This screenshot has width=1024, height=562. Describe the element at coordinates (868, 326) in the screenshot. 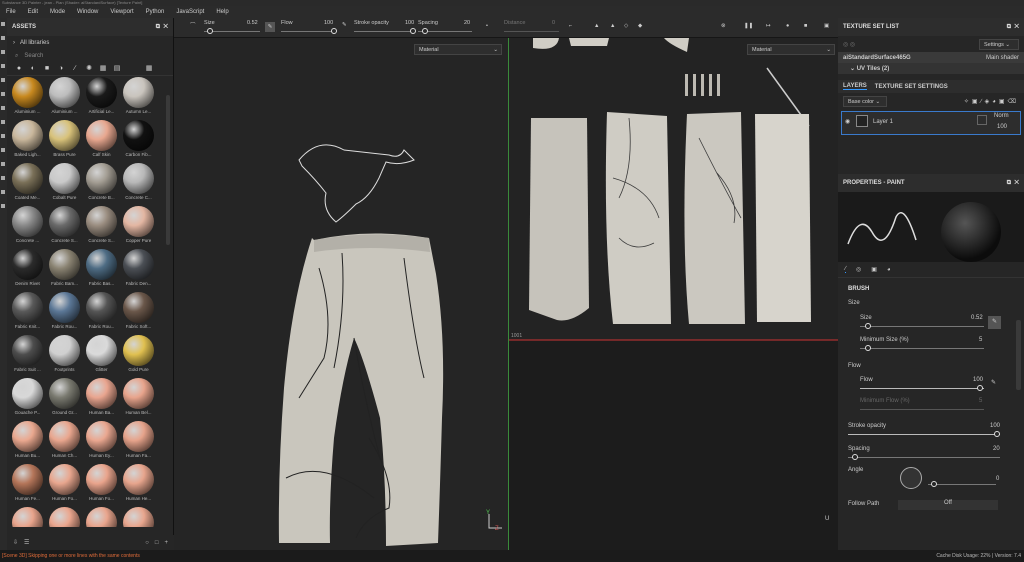

I see `size-knob` at that location.